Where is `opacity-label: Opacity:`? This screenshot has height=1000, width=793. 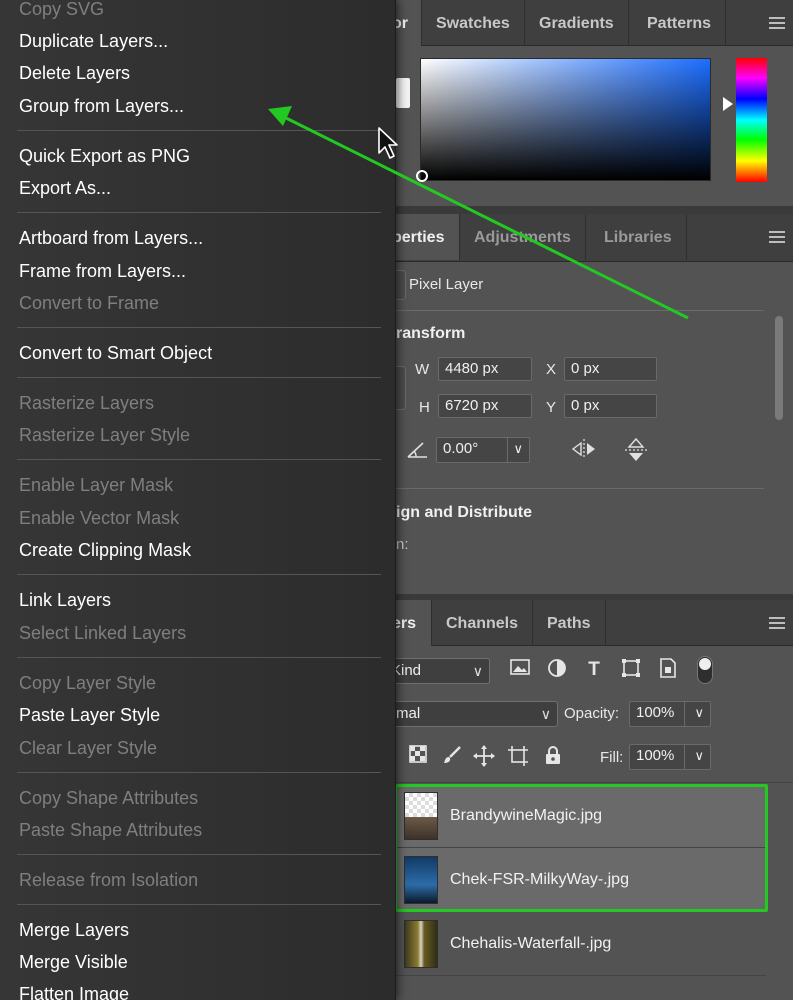
opacity-label: Opacity: is located at coordinates (592, 713).